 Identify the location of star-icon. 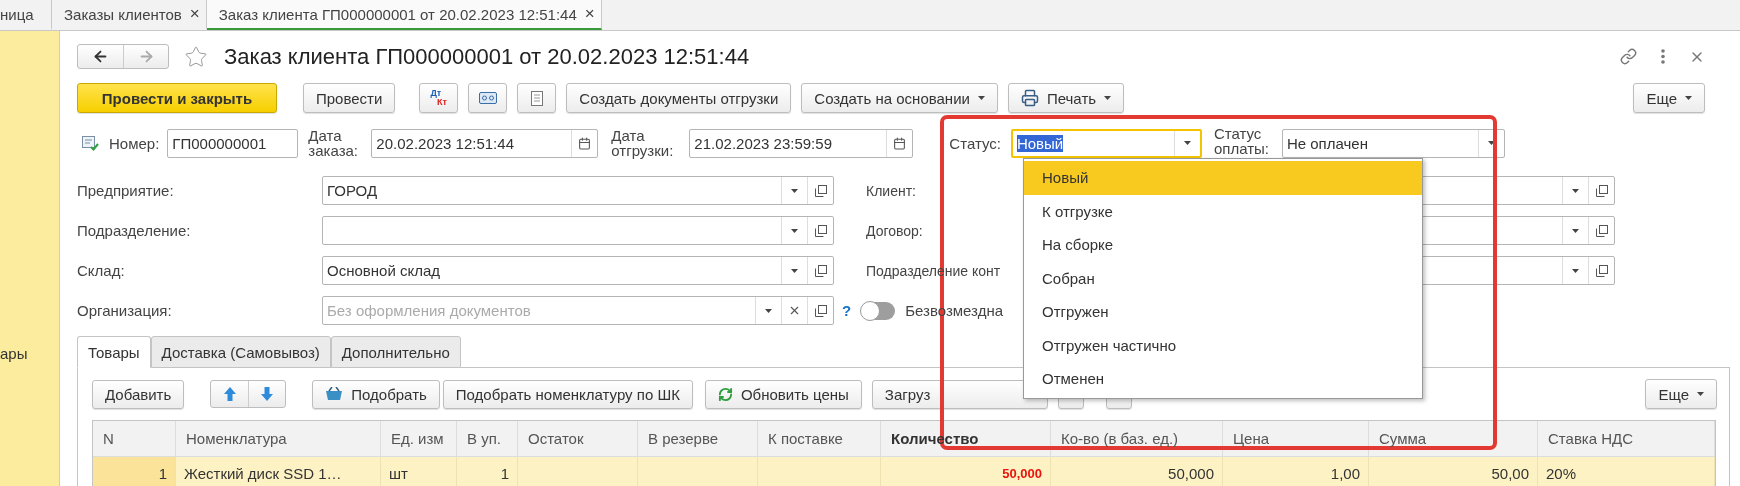
(196, 56).